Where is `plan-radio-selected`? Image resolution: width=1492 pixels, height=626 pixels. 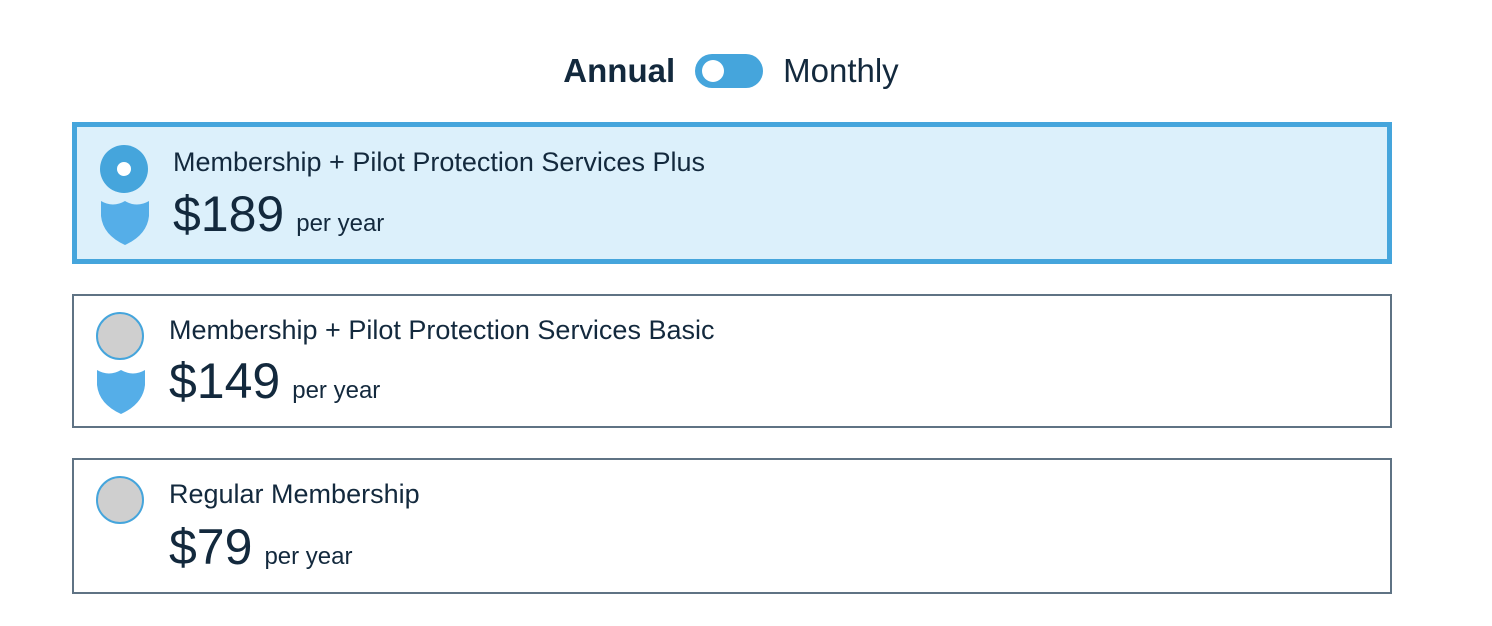
plan-radio-selected is located at coordinates (124, 169).